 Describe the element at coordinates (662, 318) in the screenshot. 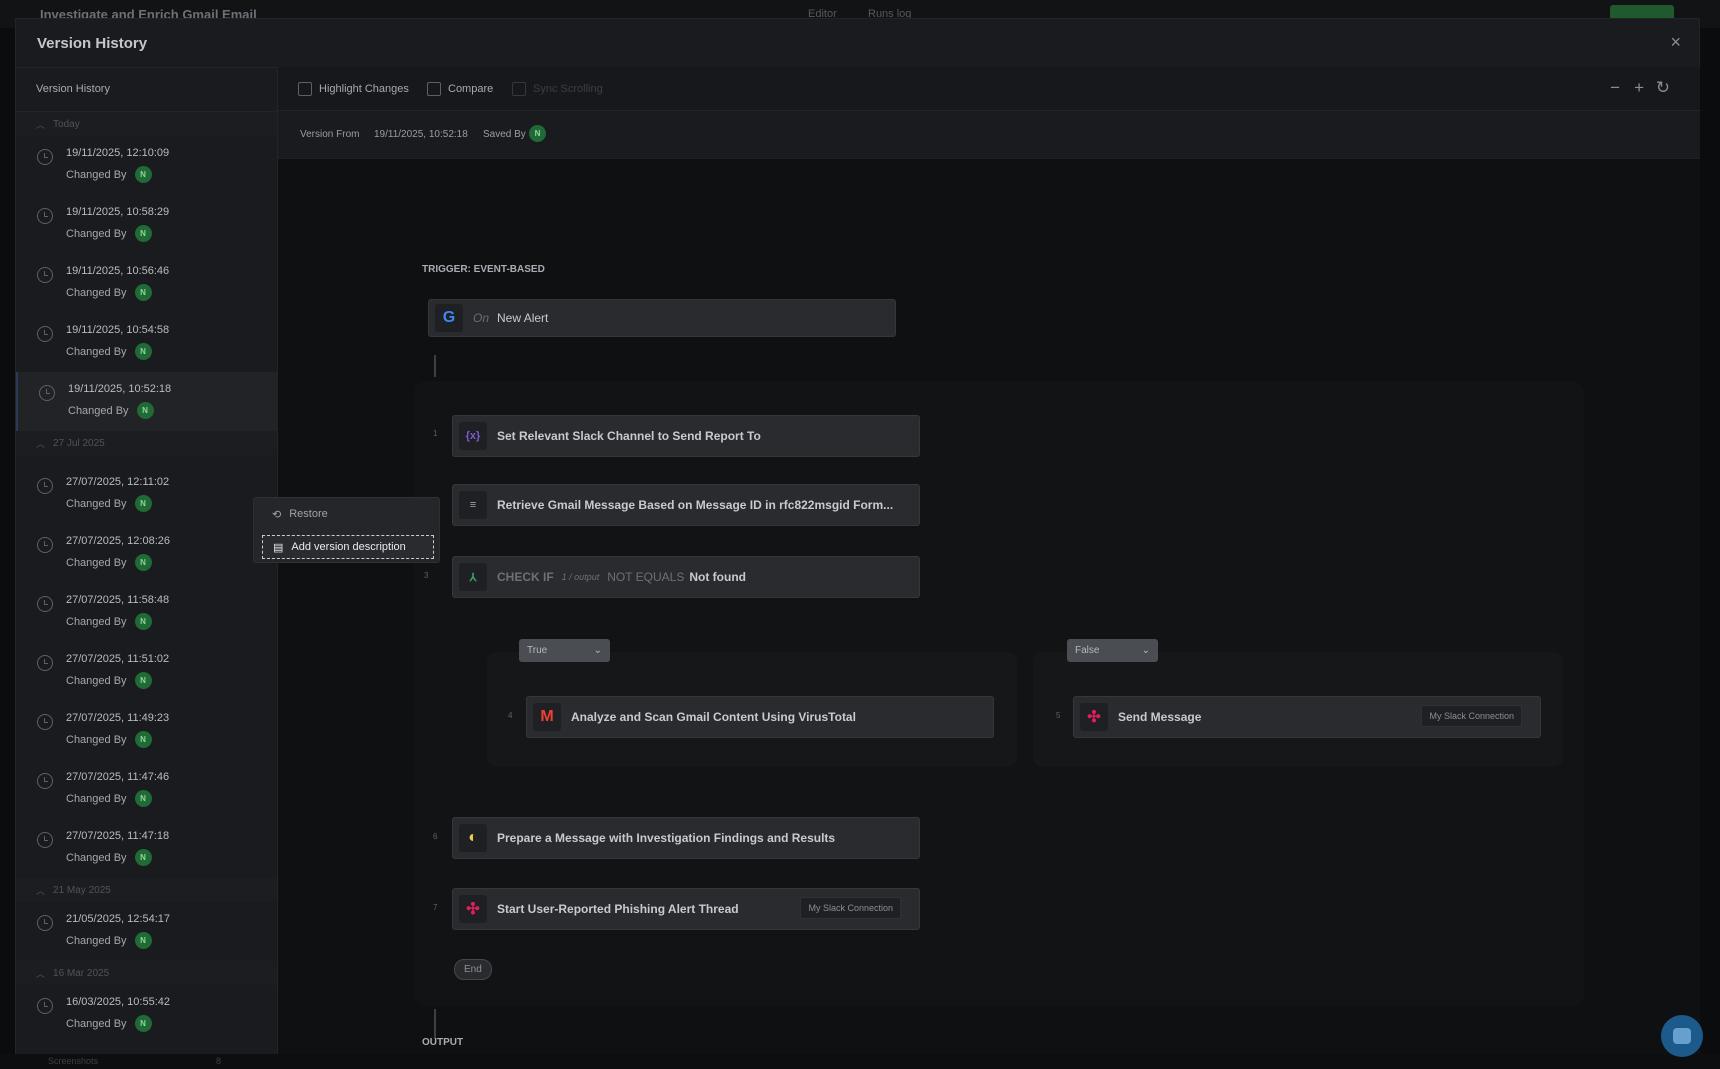

I see `trigger-node: G On New Alert` at that location.